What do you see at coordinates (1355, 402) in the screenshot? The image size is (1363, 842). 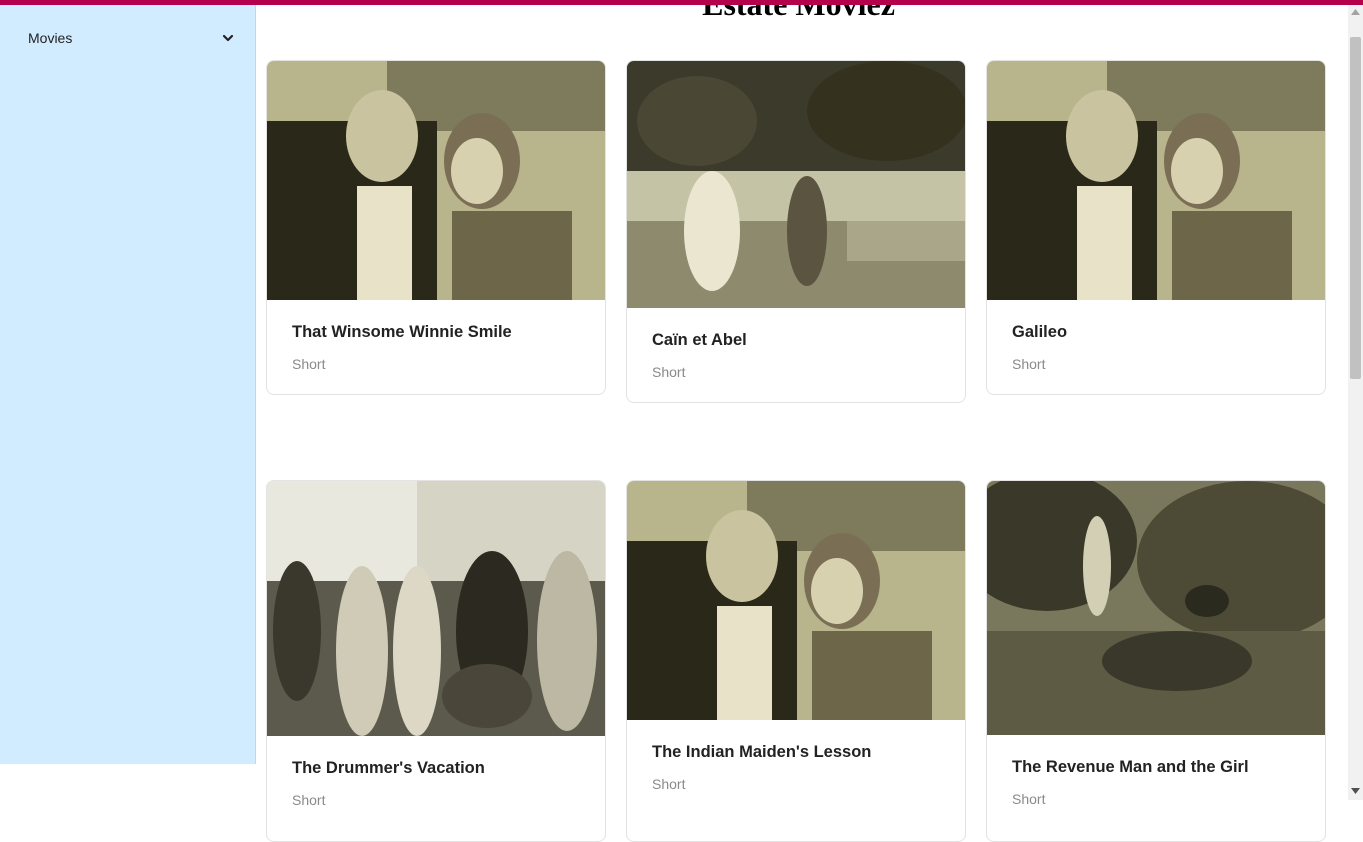 I see `vertical-scrollbar` at bounding box center [1355, 402].